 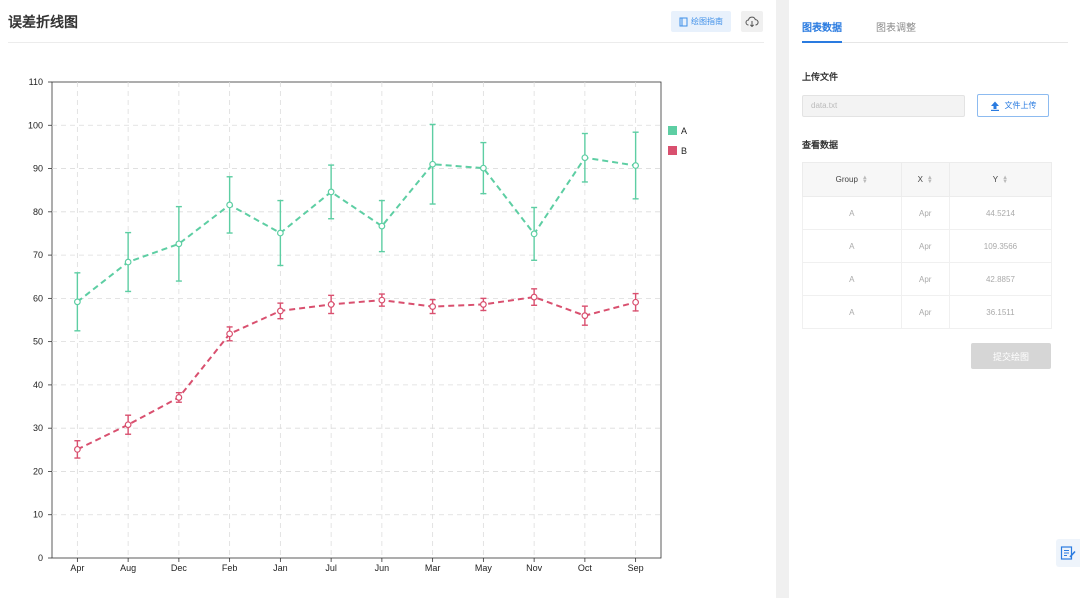 What do you see at coordinates (38, 385) in the screenshot?
I see `y-tick-label: 40` at bounding box center [38, 385].